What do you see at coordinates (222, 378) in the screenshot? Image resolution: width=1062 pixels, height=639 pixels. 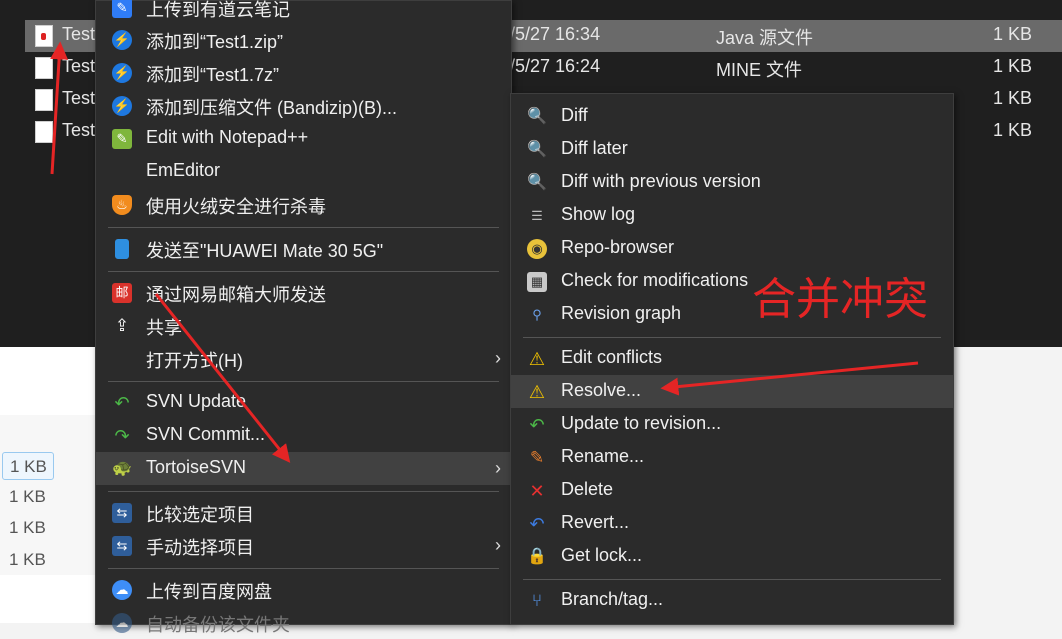 I see `arrow-to-tortoisesvn` at bounding box center [222, 378].